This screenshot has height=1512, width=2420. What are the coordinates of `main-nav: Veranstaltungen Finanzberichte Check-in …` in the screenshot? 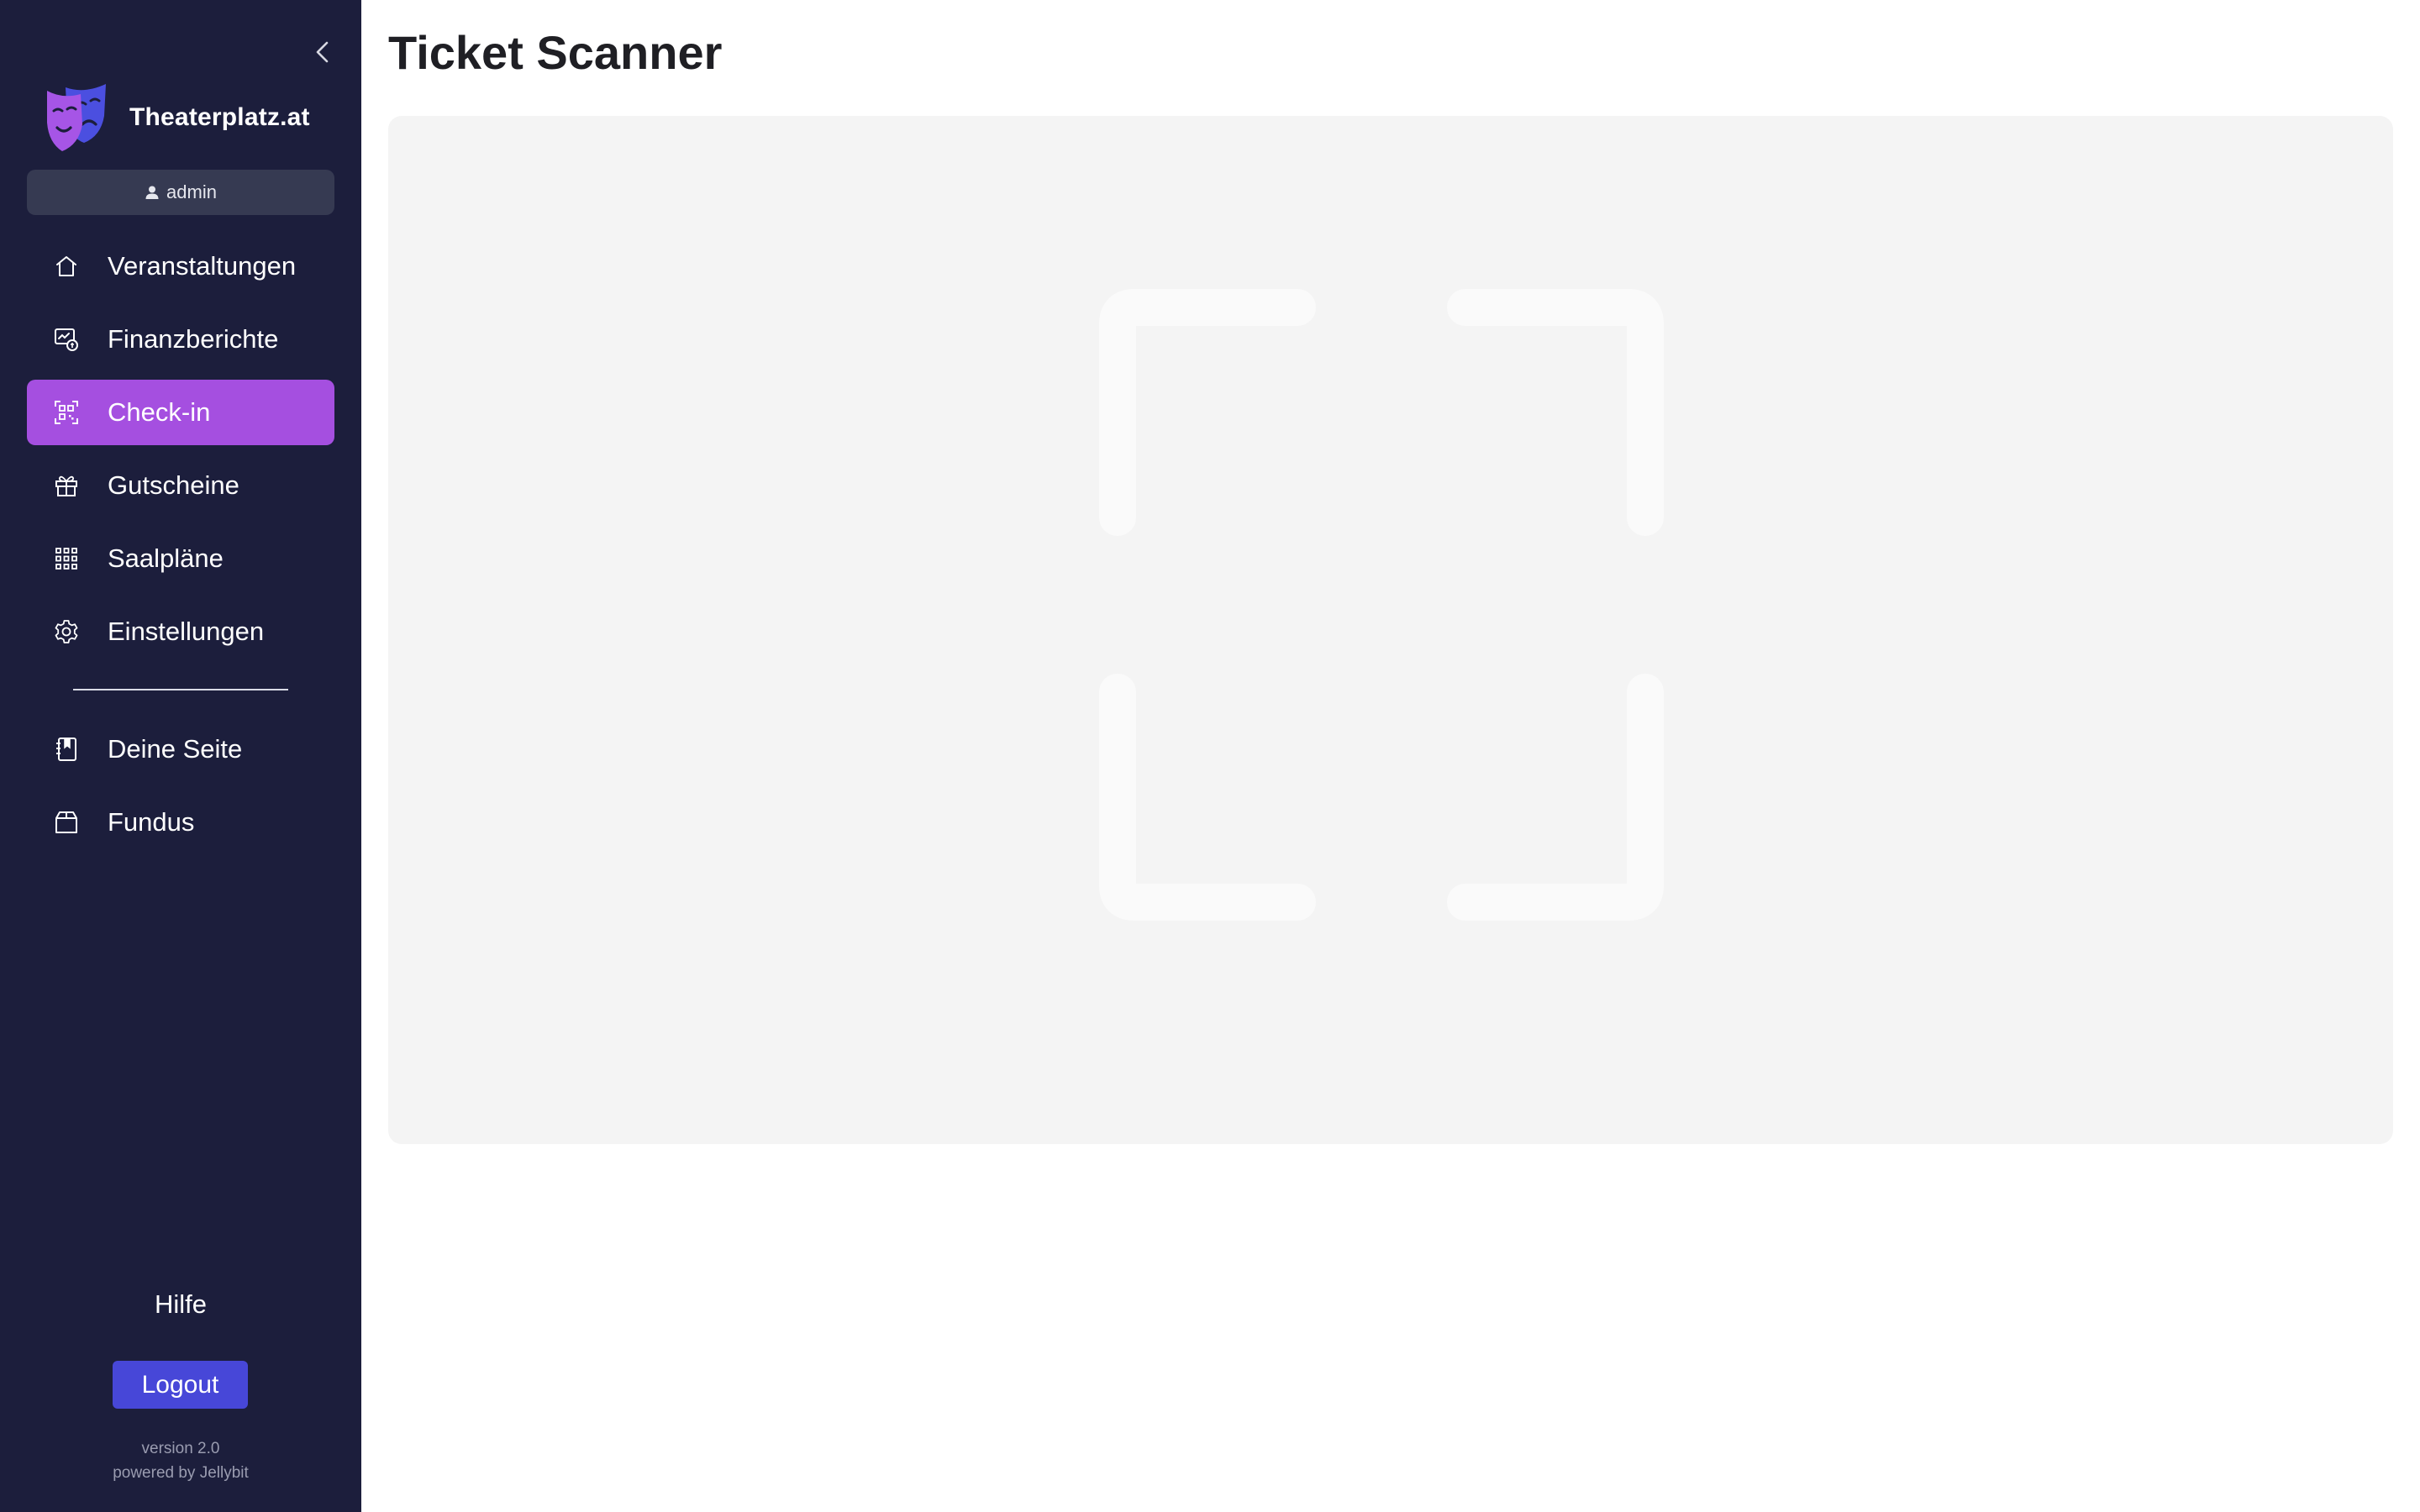 It's located at (180, 453).